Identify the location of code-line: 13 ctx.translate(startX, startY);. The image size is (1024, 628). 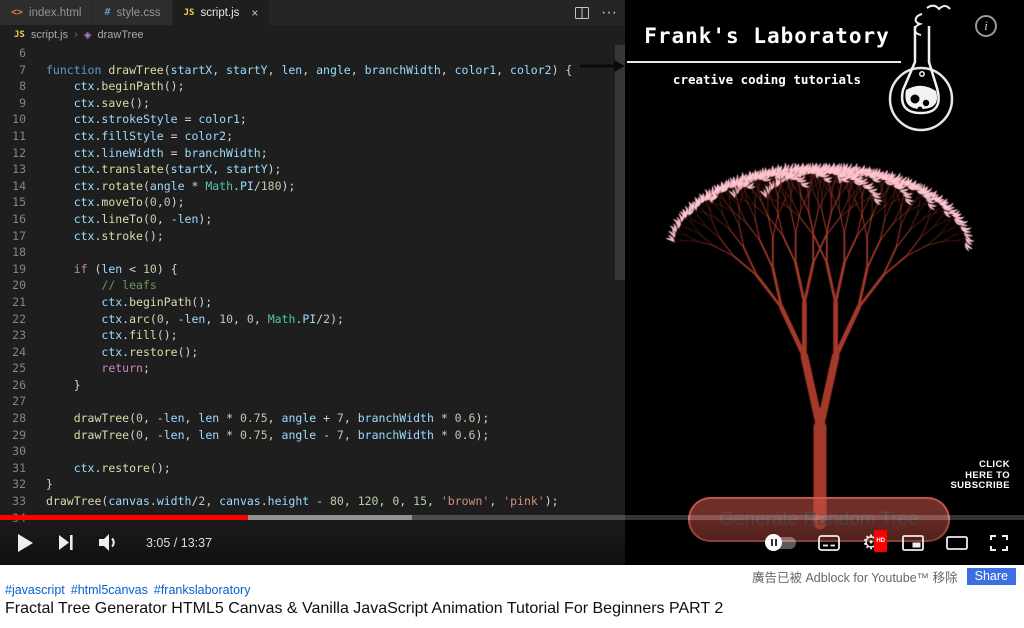
(312, 169).